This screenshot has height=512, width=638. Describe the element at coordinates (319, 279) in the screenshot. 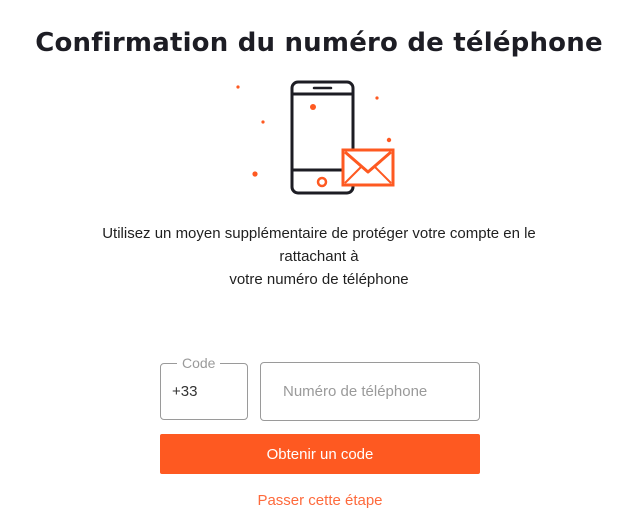

I see `description-line: votre numéro de téléphone` at that location.